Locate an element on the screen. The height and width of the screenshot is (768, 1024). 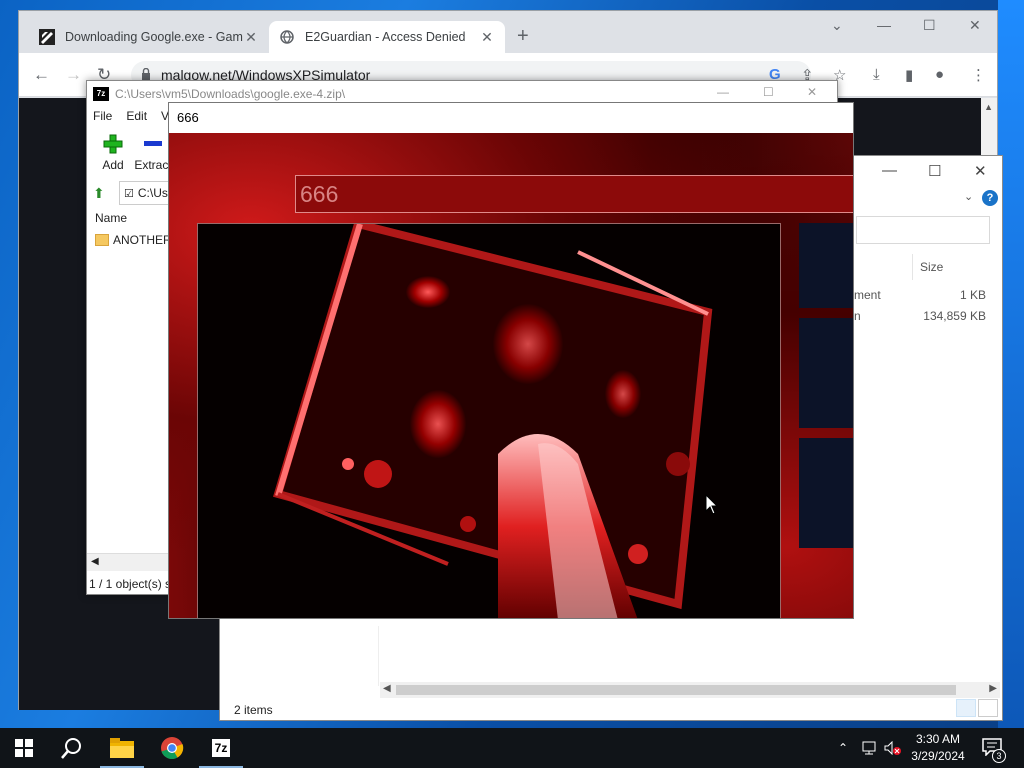
path-field: ☑ C:\Us is located at coordinates (144, 193).